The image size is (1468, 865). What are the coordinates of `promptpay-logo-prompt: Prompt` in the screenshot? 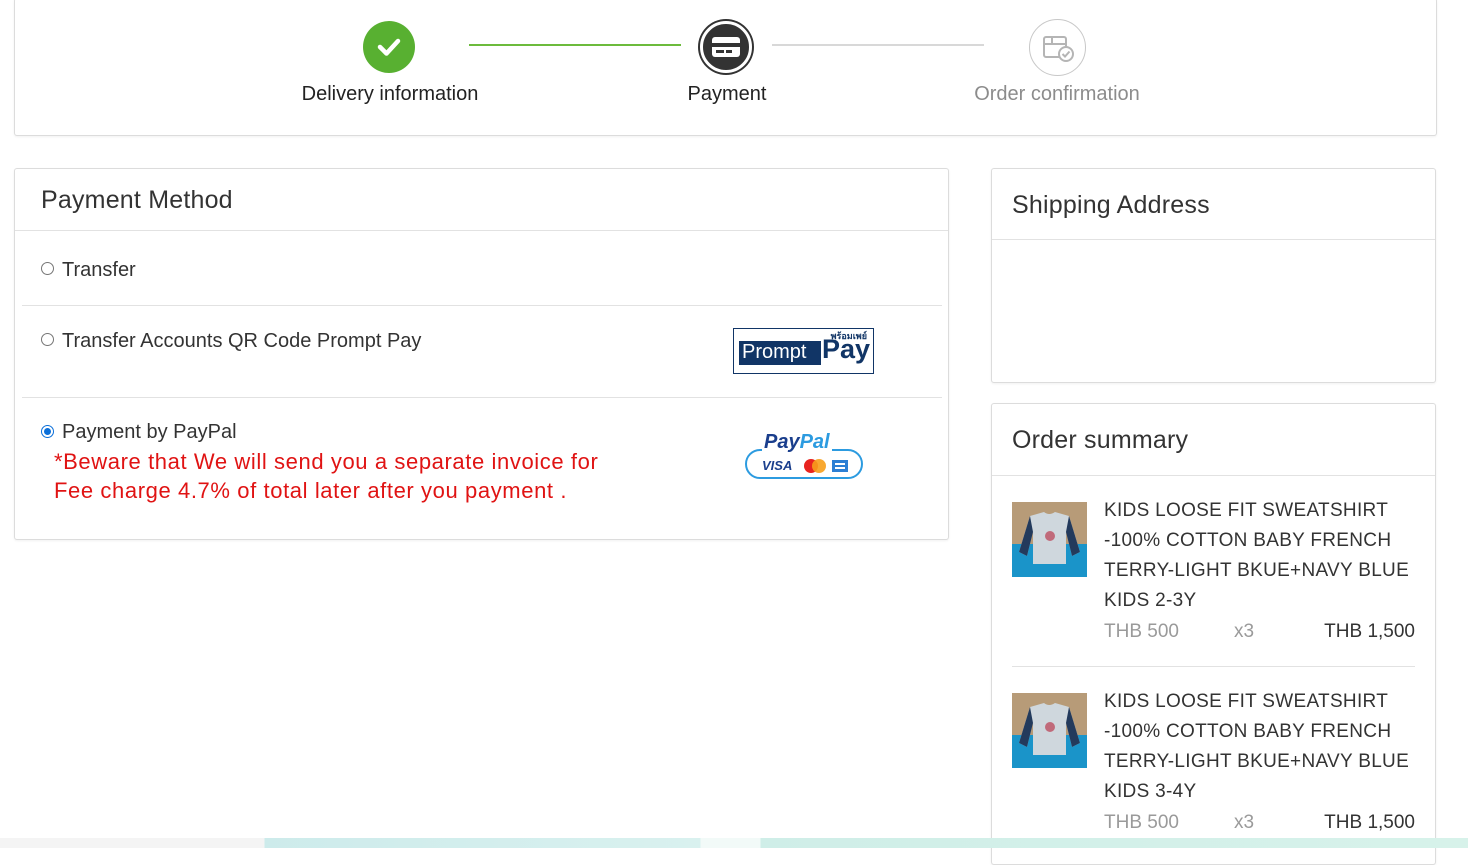 It's located at (774, 352).